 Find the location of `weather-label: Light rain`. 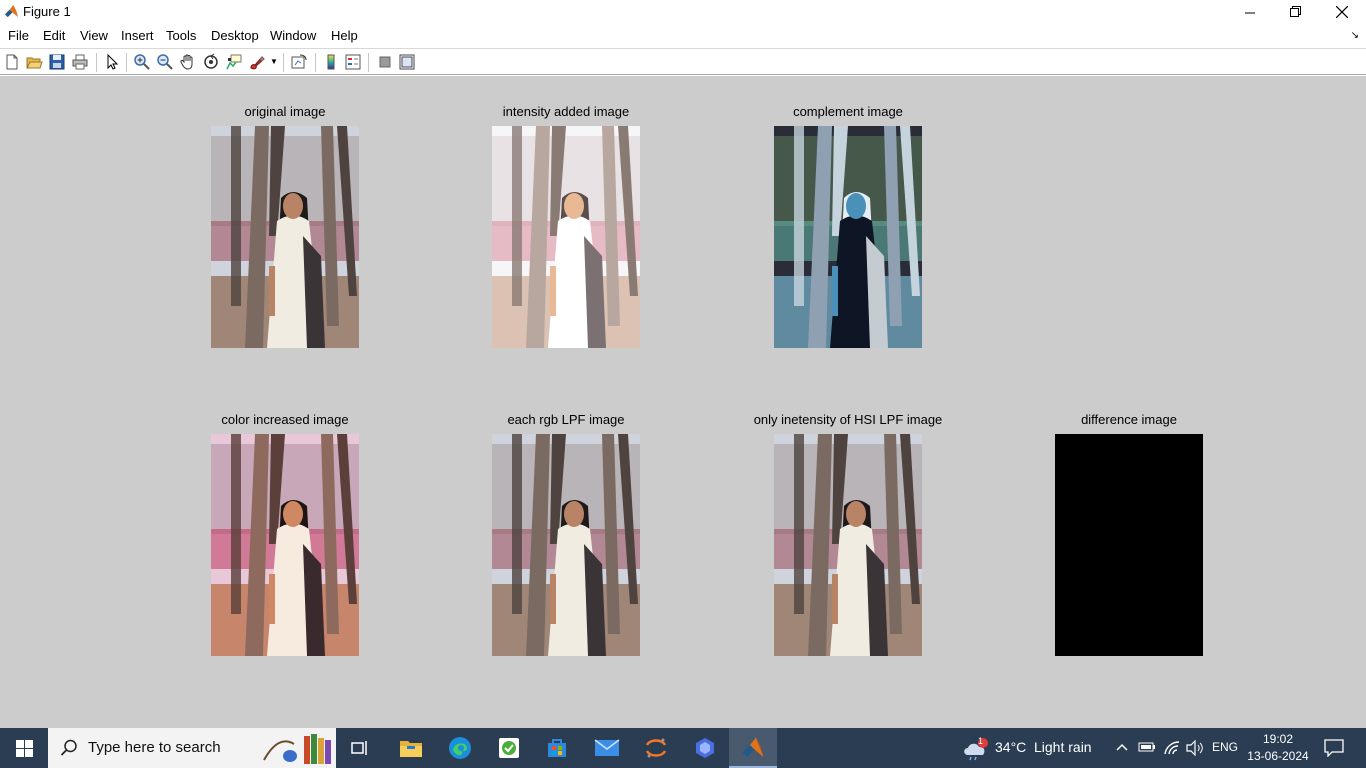

weather-label: Light rain is located at coordinates (1063, 747).